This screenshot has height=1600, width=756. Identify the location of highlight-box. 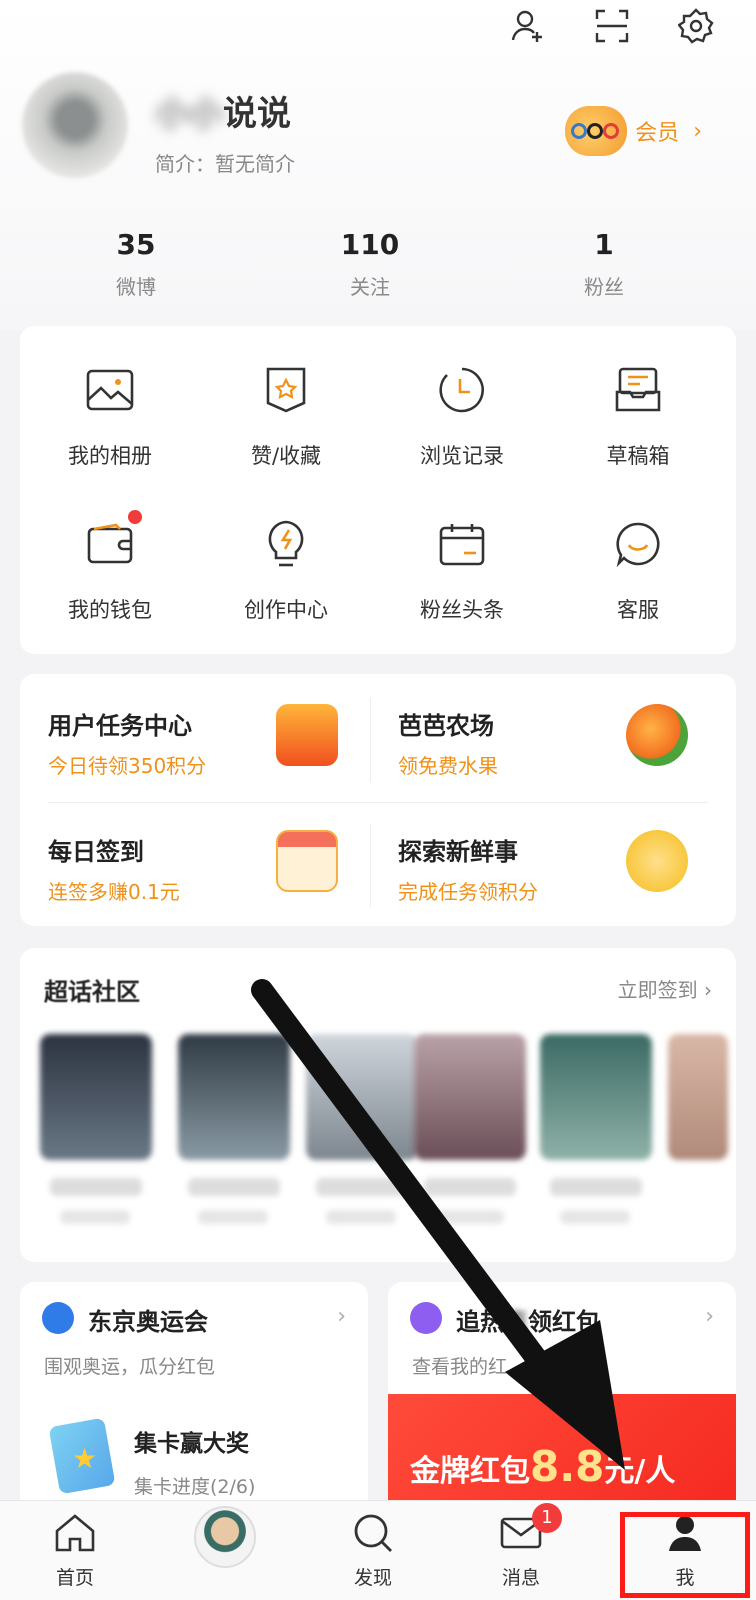
(685, 1555).